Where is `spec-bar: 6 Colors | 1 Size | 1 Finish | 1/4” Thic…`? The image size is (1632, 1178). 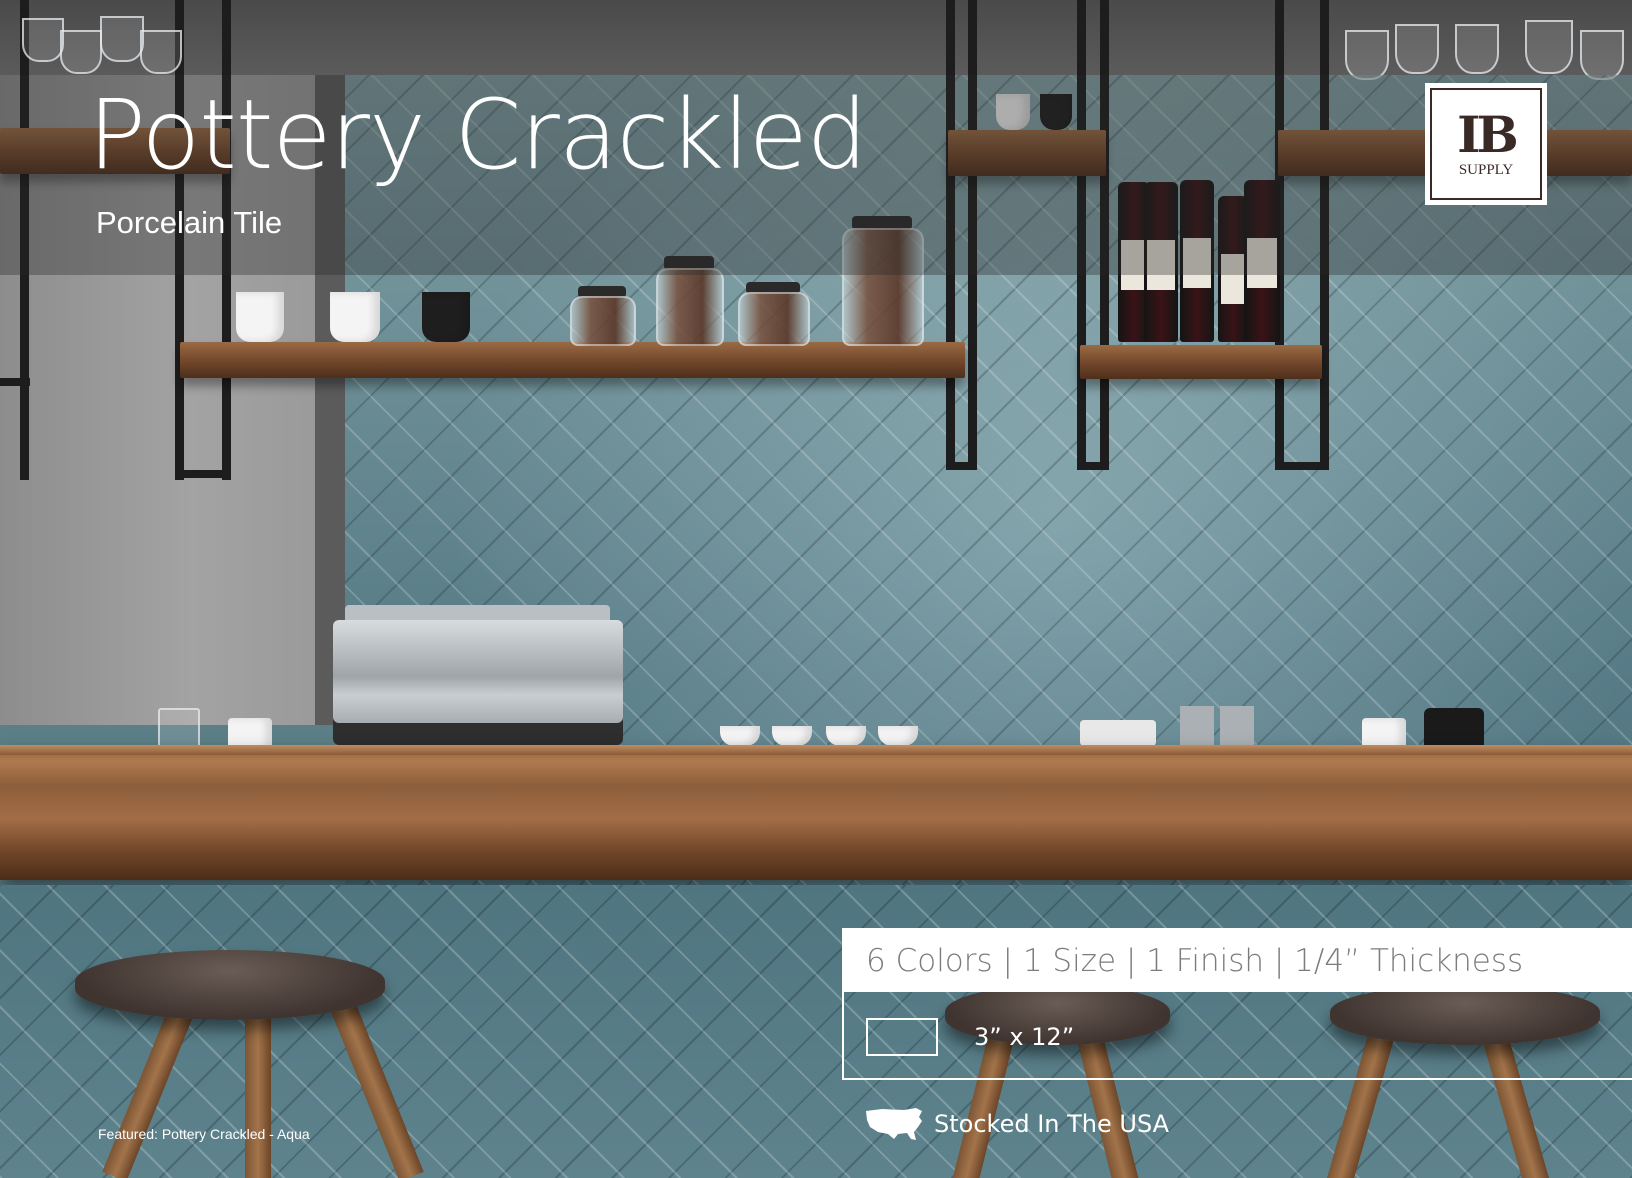 spec-bar: 6 Colors | 1 Size | 1 Finish | 1/4” Thic… is located at coordinates (1238, 961).